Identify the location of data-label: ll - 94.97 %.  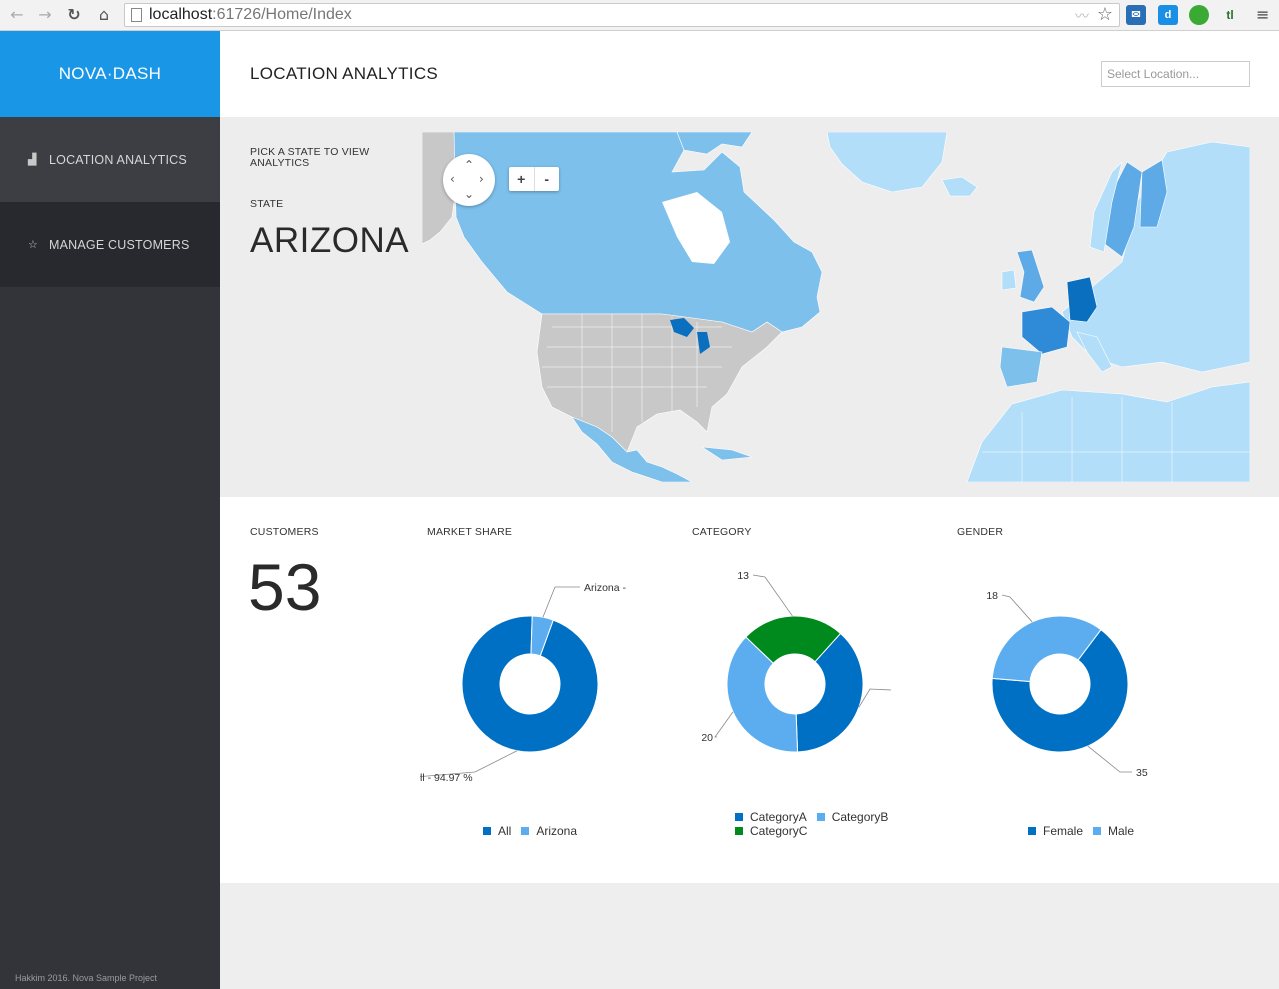
(446, 778).